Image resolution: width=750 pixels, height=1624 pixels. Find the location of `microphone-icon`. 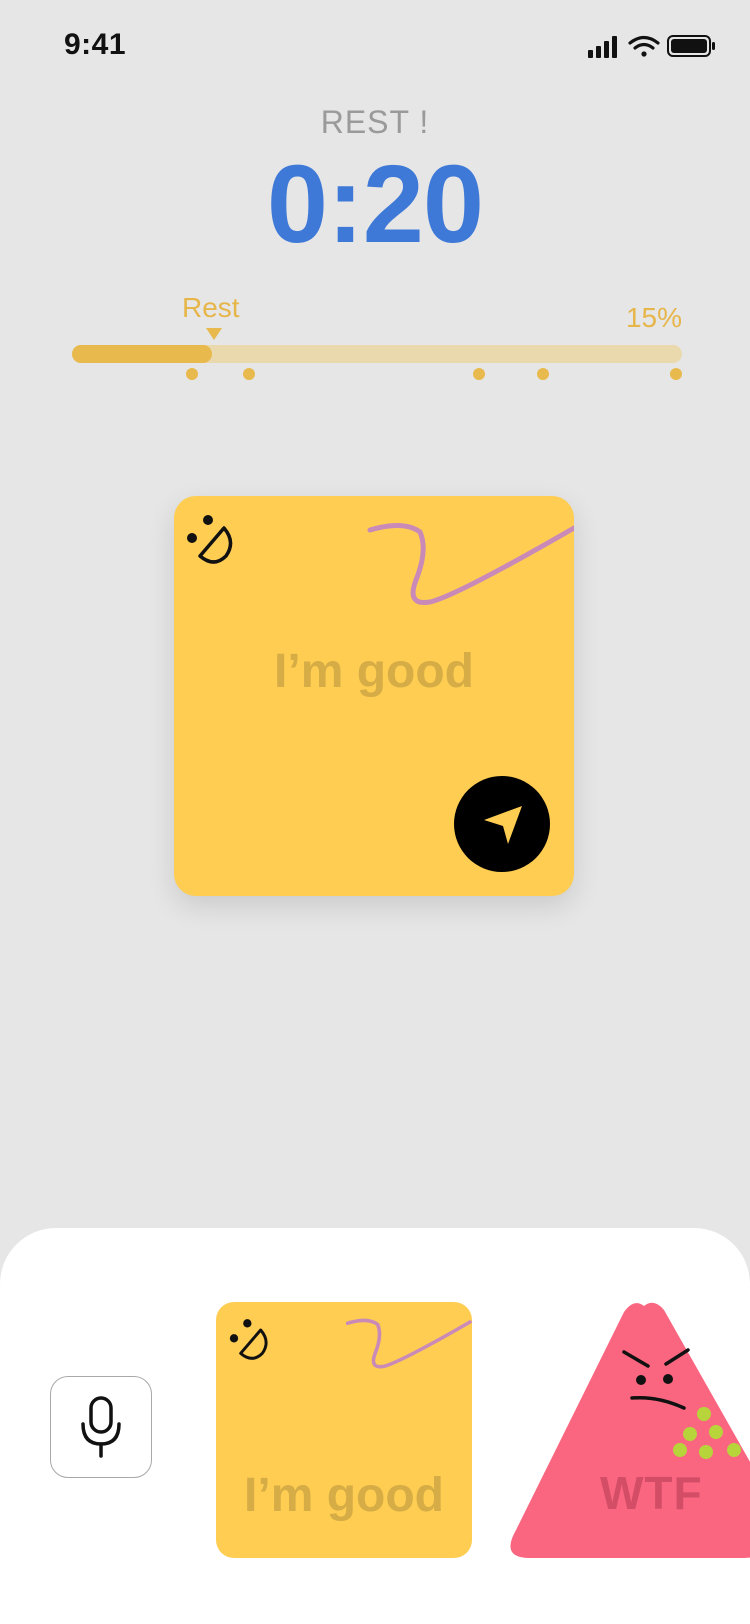

microphone-icon is located at coordinates (101, 1427).